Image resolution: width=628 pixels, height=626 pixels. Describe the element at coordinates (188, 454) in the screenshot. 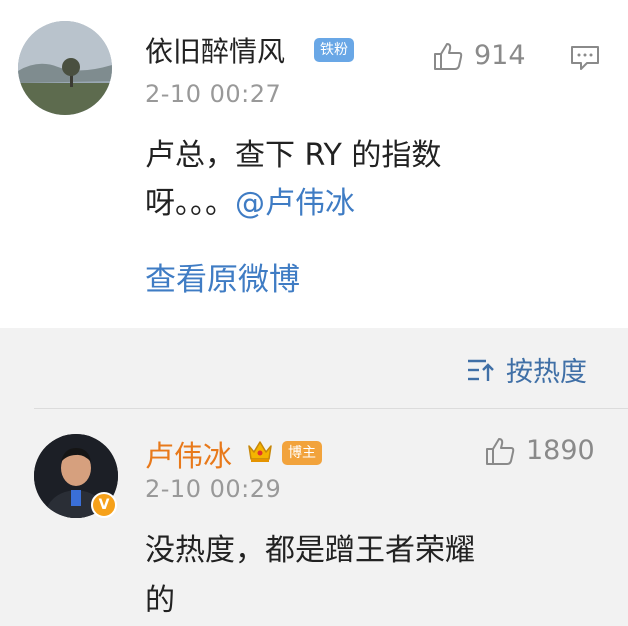

I see `reply-user-name: 卢伟冰` at that location.